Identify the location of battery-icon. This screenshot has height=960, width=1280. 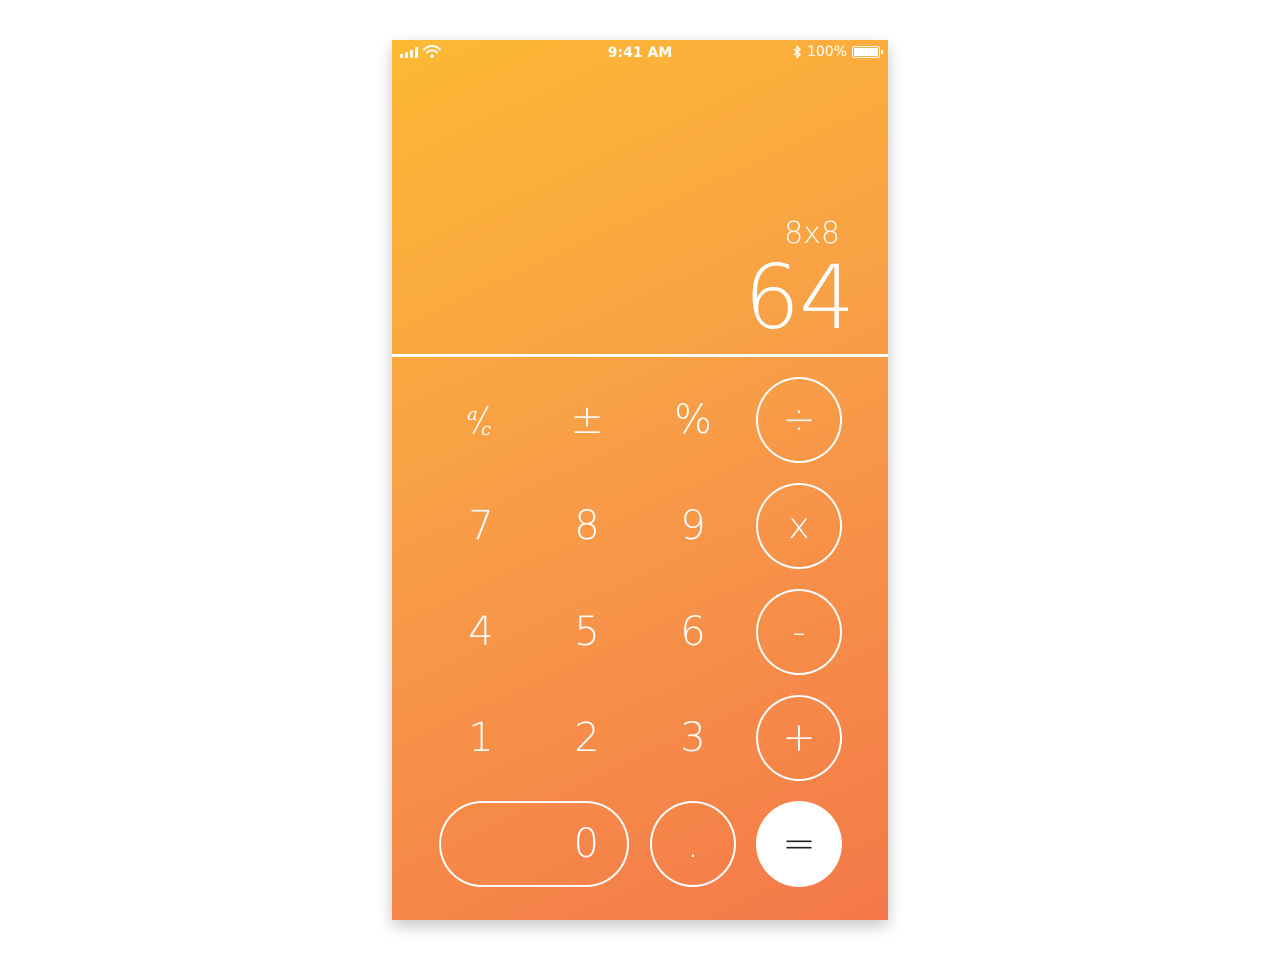
(867, 52).